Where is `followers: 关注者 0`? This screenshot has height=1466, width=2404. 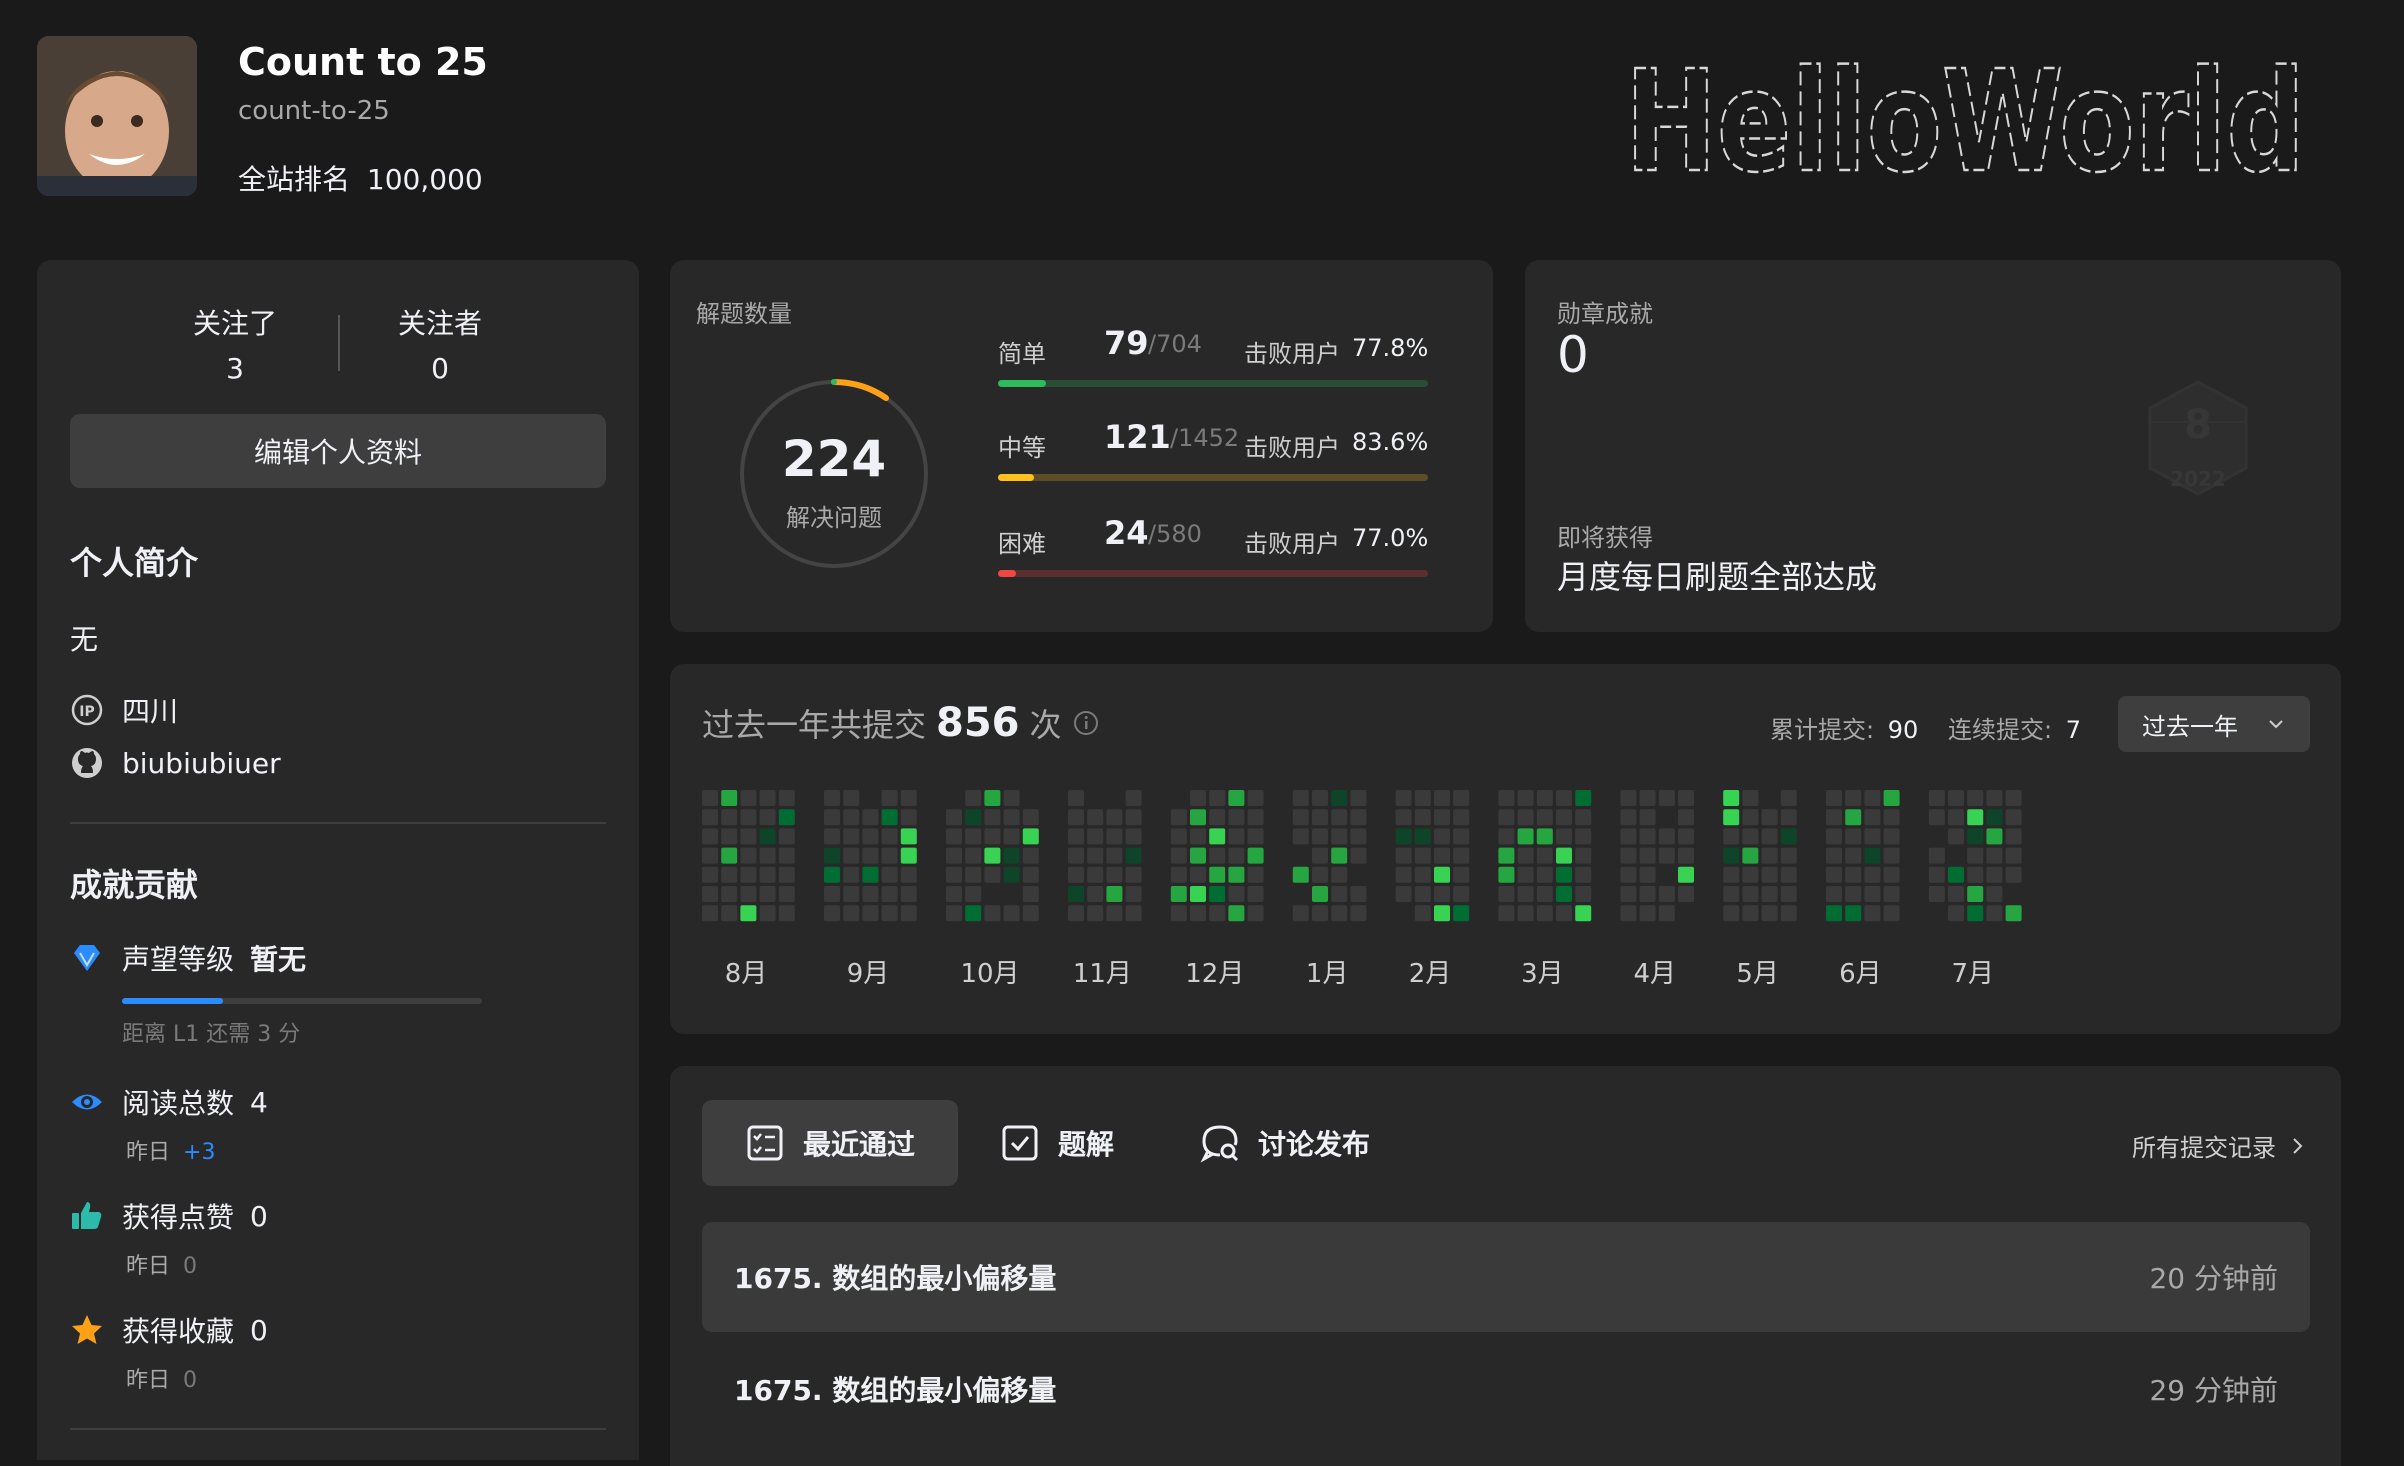 followers: 关注者 0 is located at coordinates (440, 343).